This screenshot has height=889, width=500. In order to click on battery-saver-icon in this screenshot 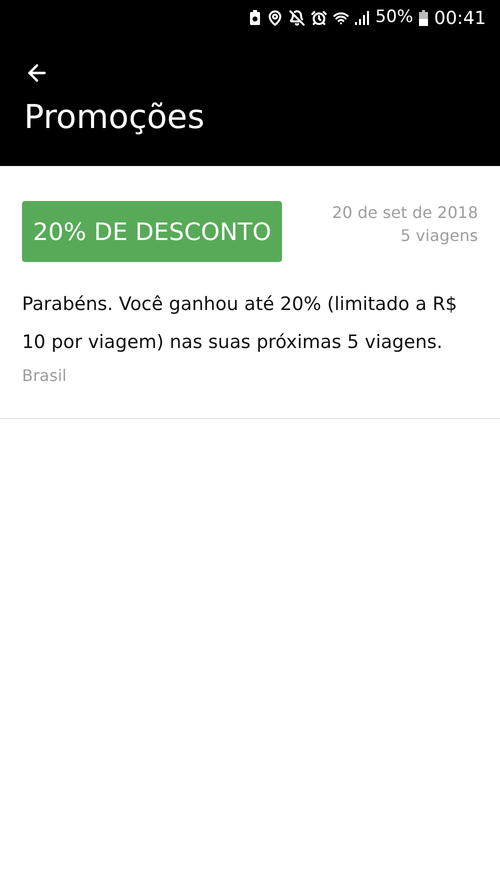, I will do `click(255, 18)`.